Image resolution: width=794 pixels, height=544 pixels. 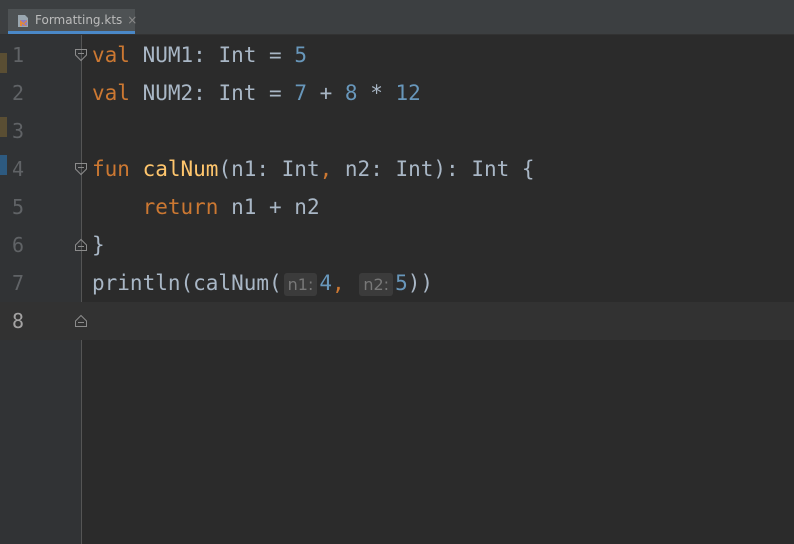 What do you see at coordinates (351, 93) in the screenshot?
I see `number-literal: 8` at bounding box center [351, 93].